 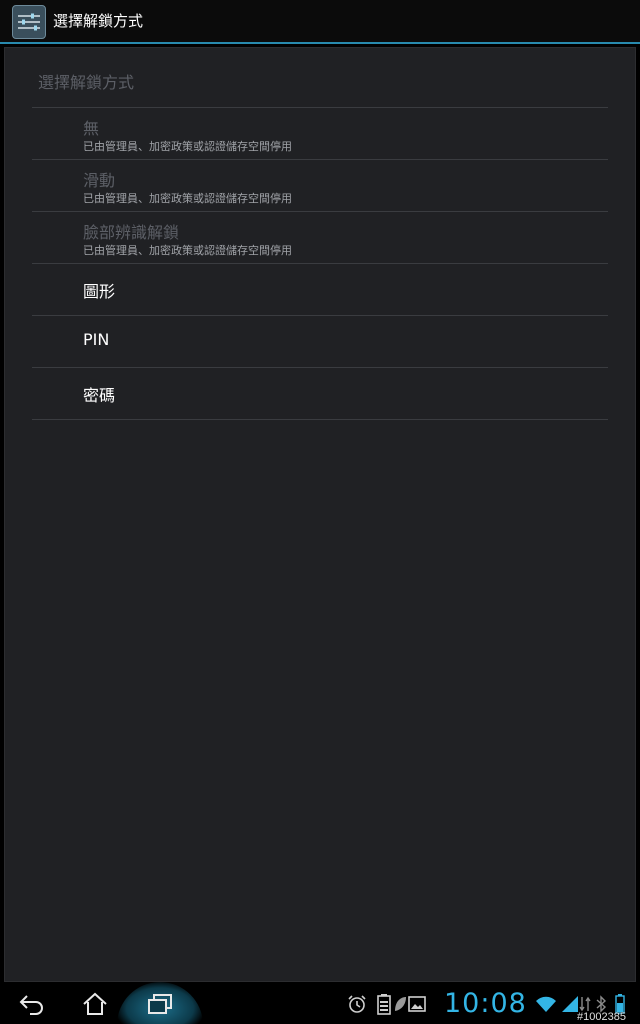 What do you see at coordinates (160, 1004) in the screenshot?
I see `recent-apps-icon` at bounding box center [160, 1004].